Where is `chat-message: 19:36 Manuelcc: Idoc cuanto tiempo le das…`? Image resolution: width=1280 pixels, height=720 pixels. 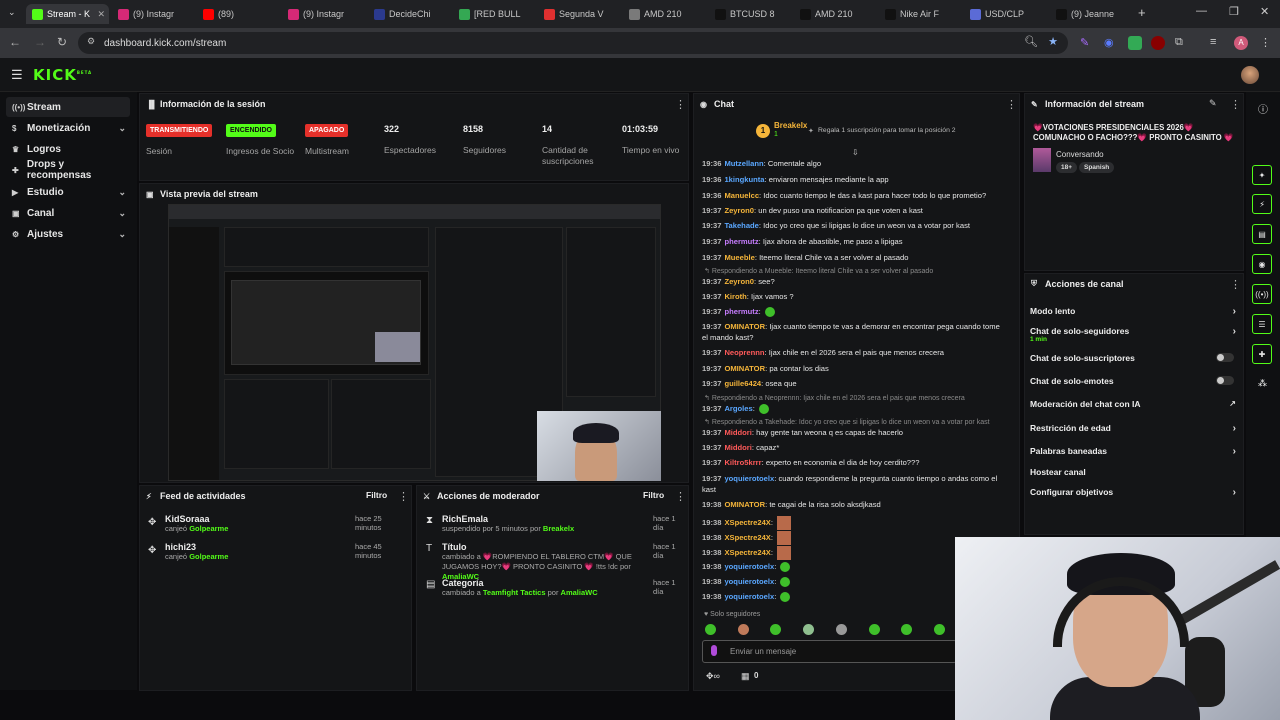
chat-message: 19:36 Manuelcc: Idoc cuanto tiempo le das… is located at coordinates (852, 196).